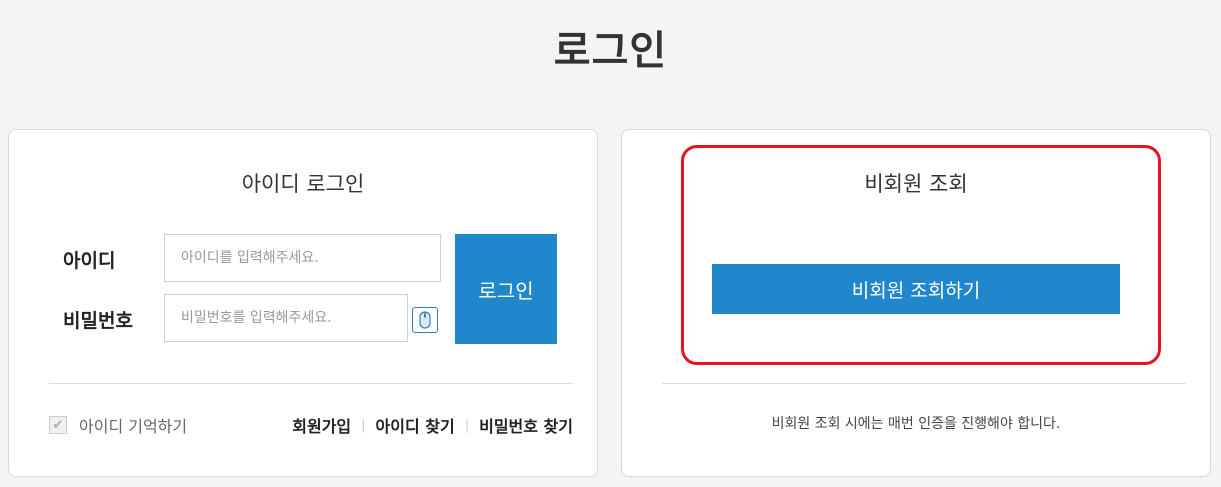 The height and width of the screenshot is (487, 1221). I want to click on login-button: 로그인, so click(506, 289).